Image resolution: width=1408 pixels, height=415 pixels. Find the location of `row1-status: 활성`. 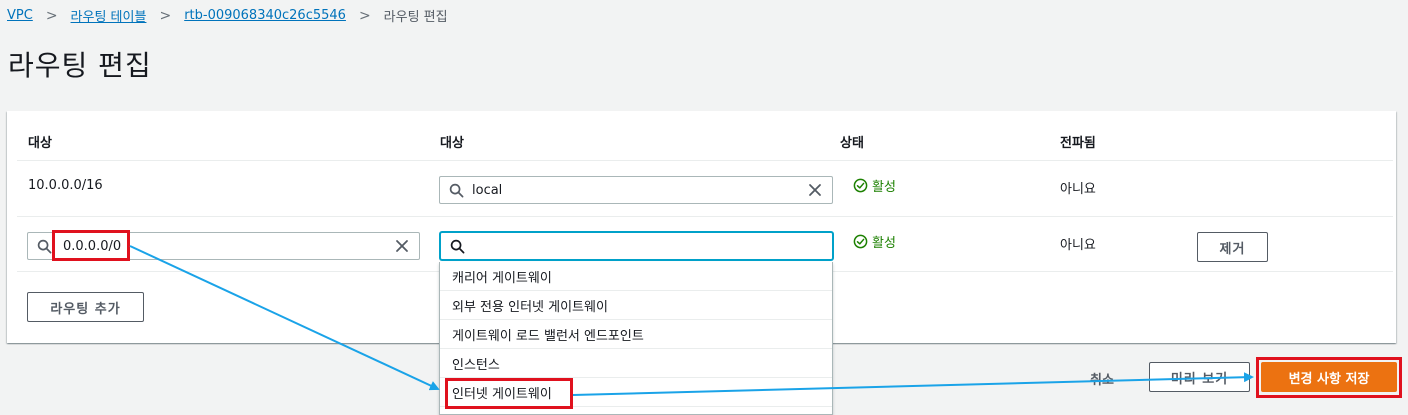

row1-status: 활성 is located at coordinates (874, 185).